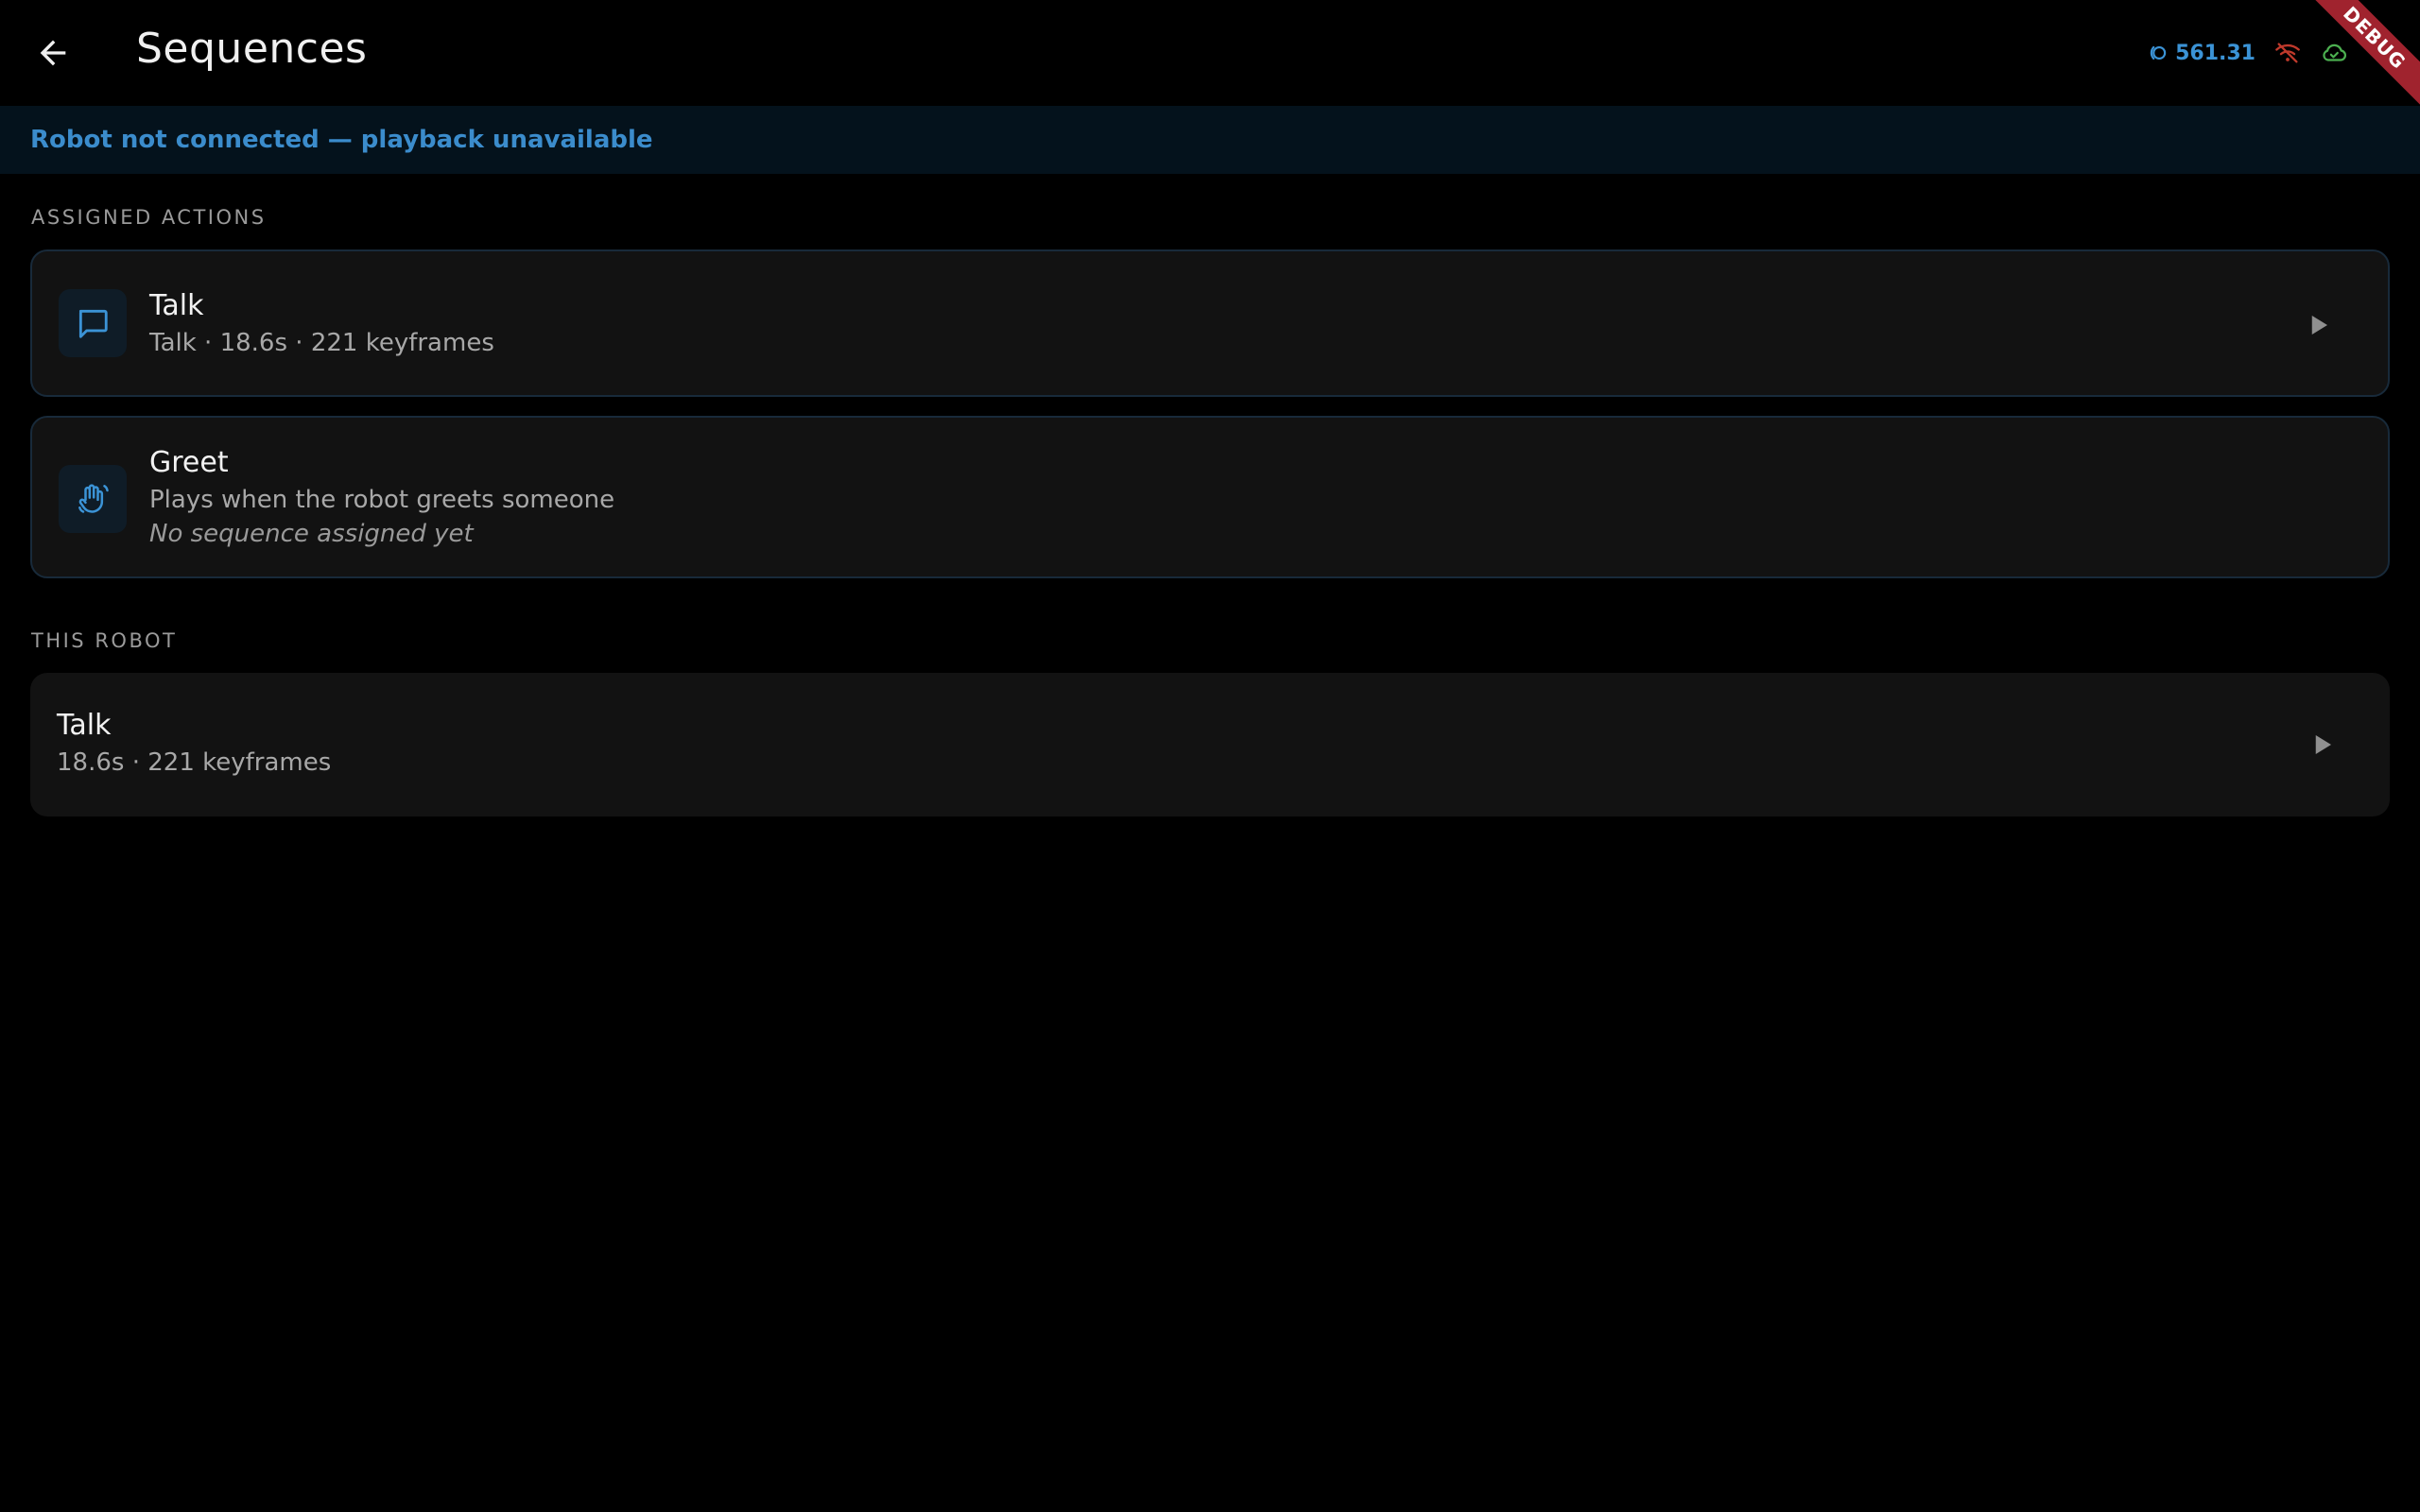 Image resolution: width=2420 pixels, height=1512 pixels. What do you see at coordinates (311, 534) in the screenshot?
I see `action-note: No sequence assigned yet` at bounding box center [311, 534].